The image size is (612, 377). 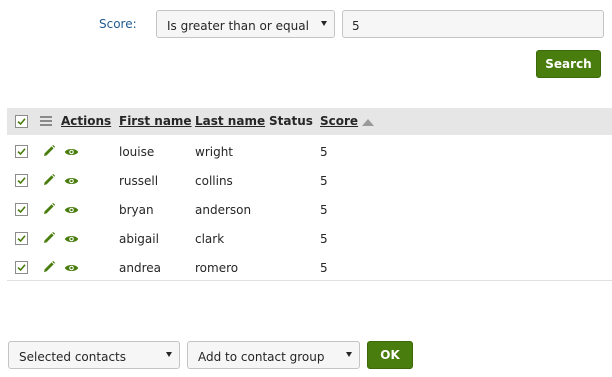 I want to click on table-row: russell collins 5, so click(x=309, y=180).